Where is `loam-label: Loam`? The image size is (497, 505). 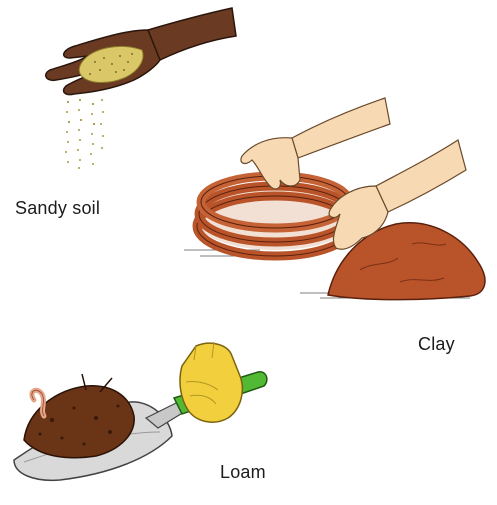
loam-label: Loam is located at coordinates (243, 472).